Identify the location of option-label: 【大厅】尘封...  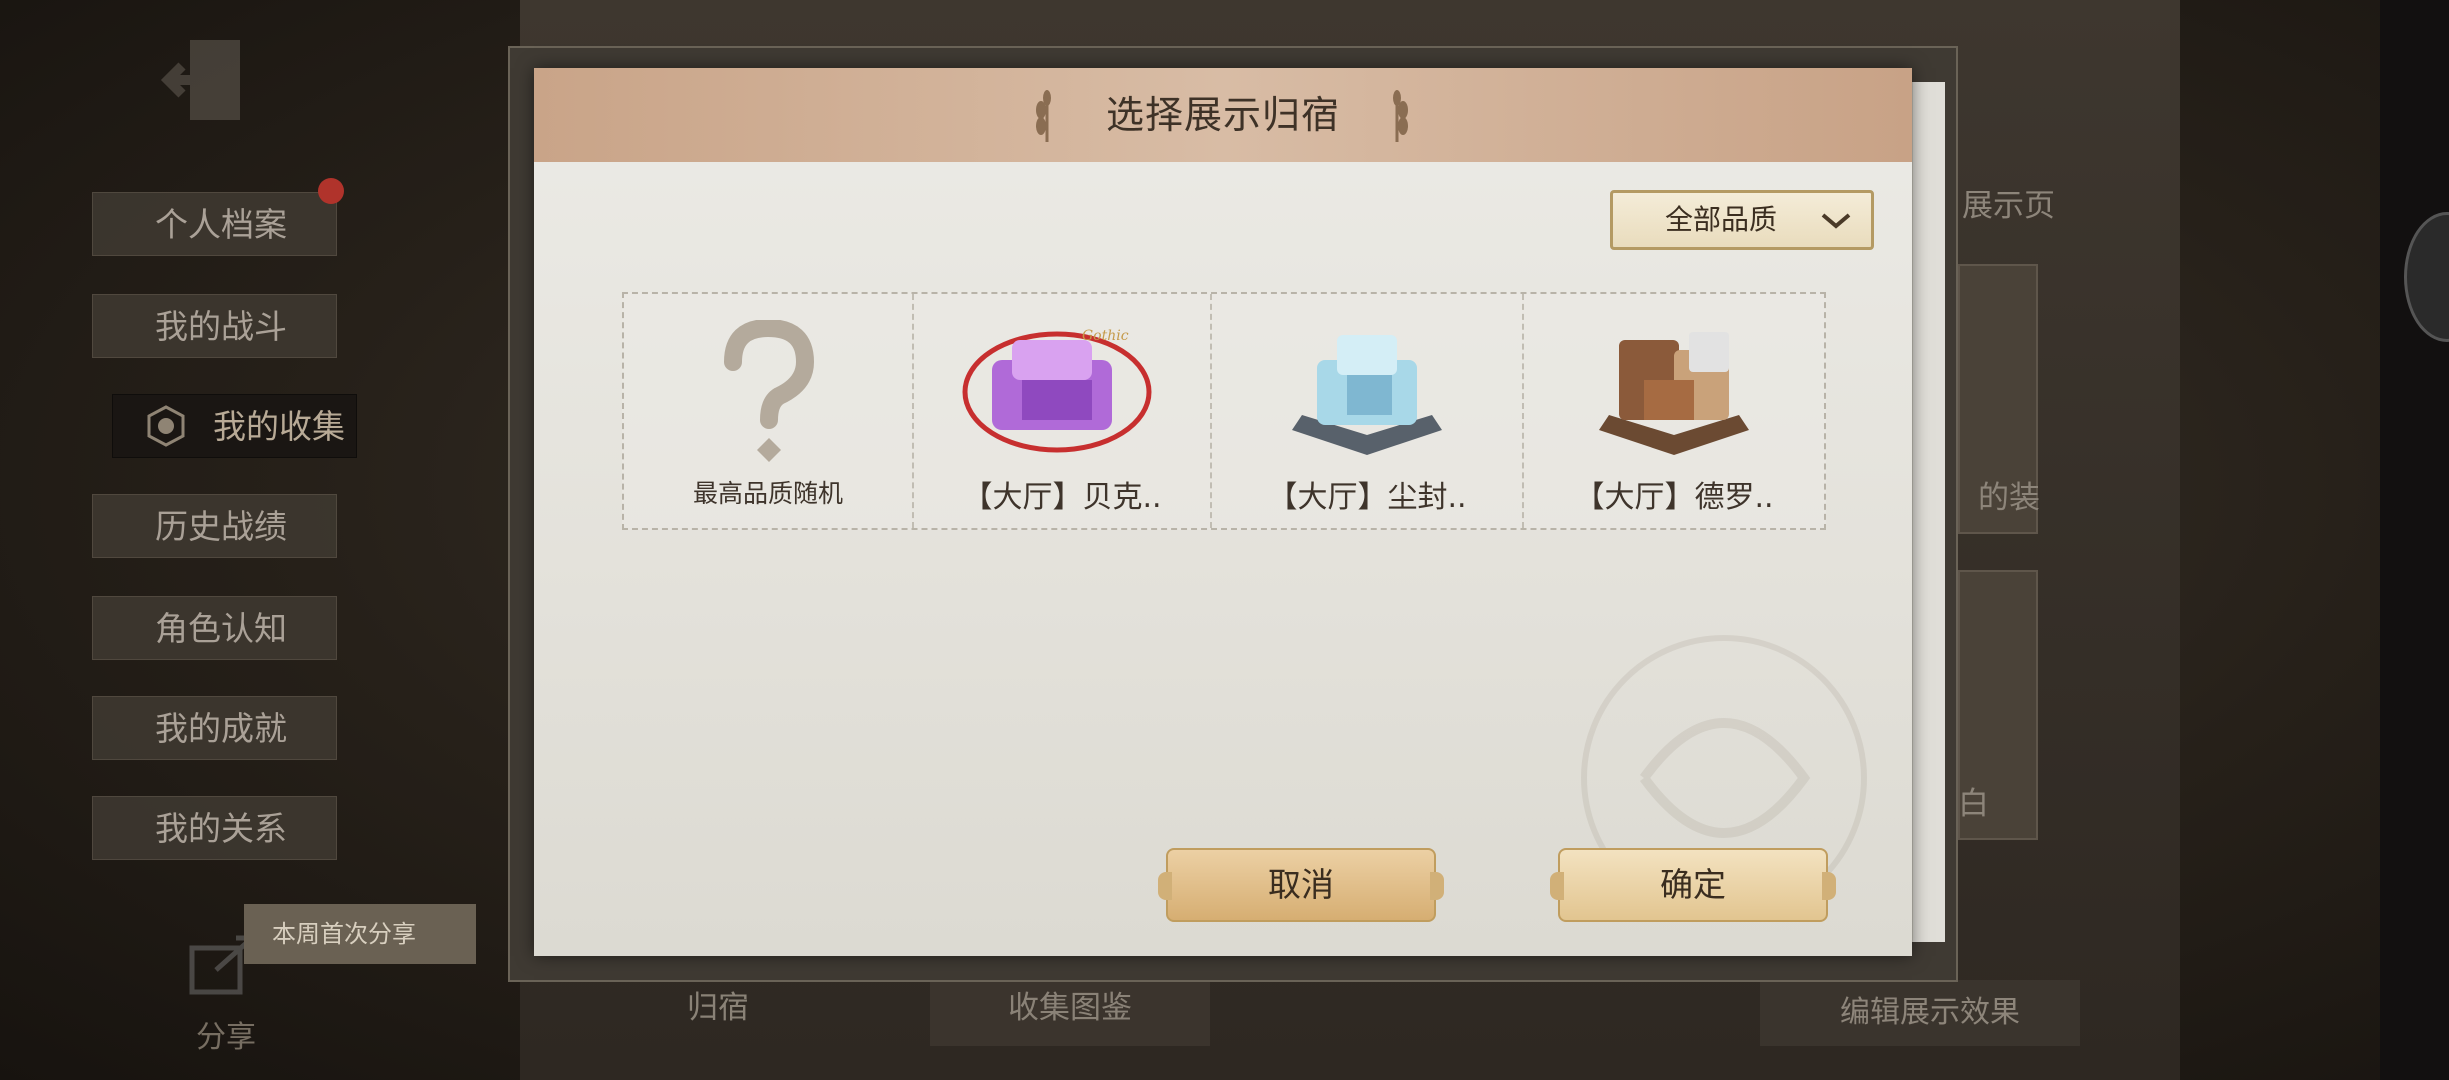
(1367, 497).